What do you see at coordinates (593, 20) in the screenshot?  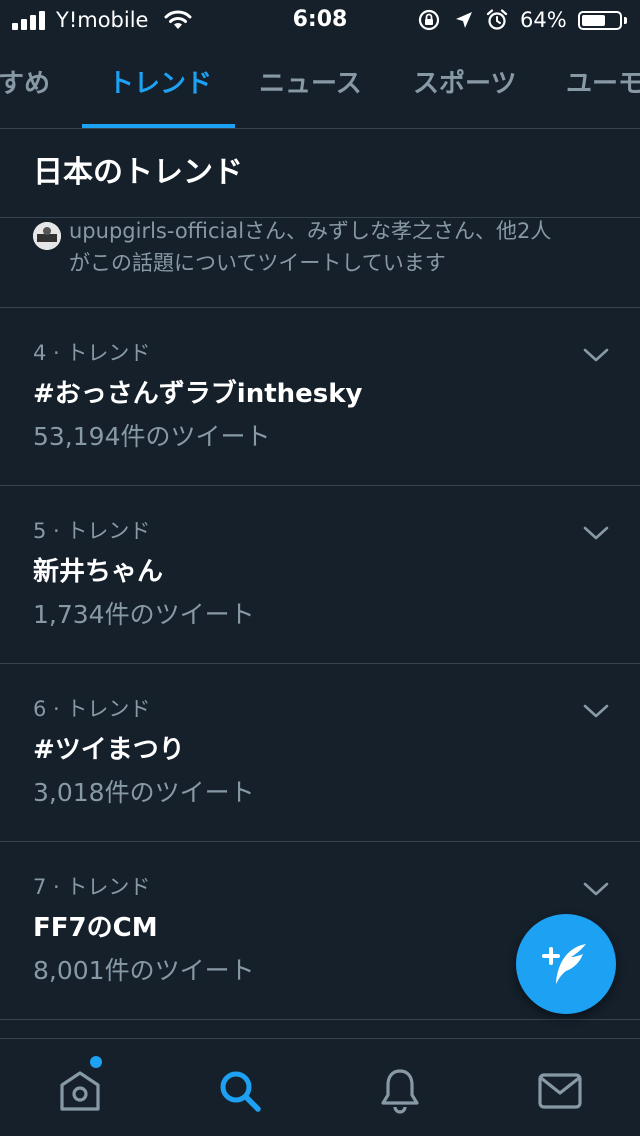 I see `battery-level` at bounding box center [593, 20].